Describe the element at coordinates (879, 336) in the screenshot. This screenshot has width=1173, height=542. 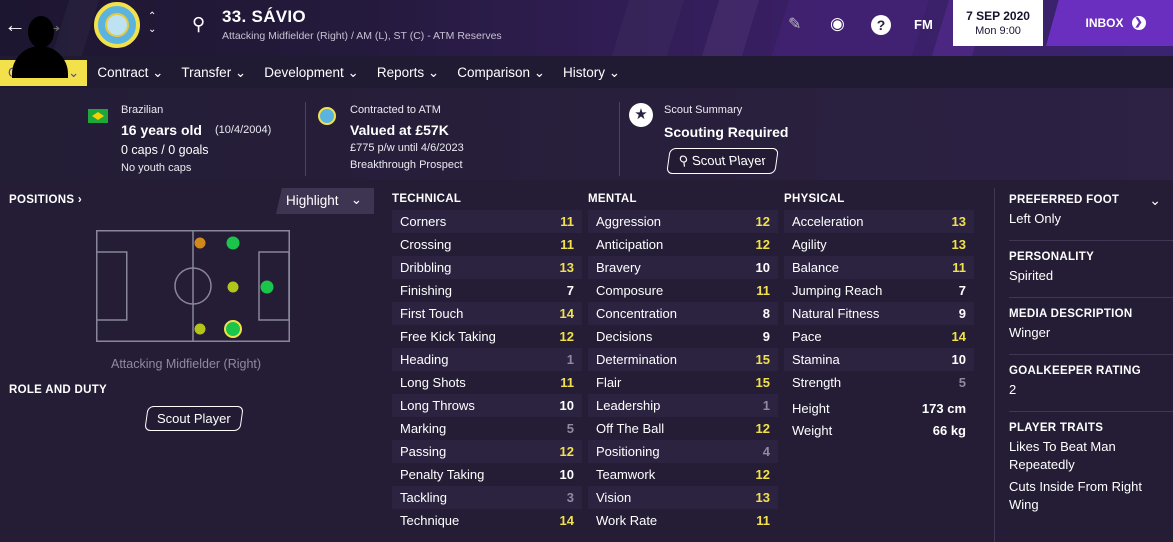
I see `attribute-row: Pace 14` at that location.